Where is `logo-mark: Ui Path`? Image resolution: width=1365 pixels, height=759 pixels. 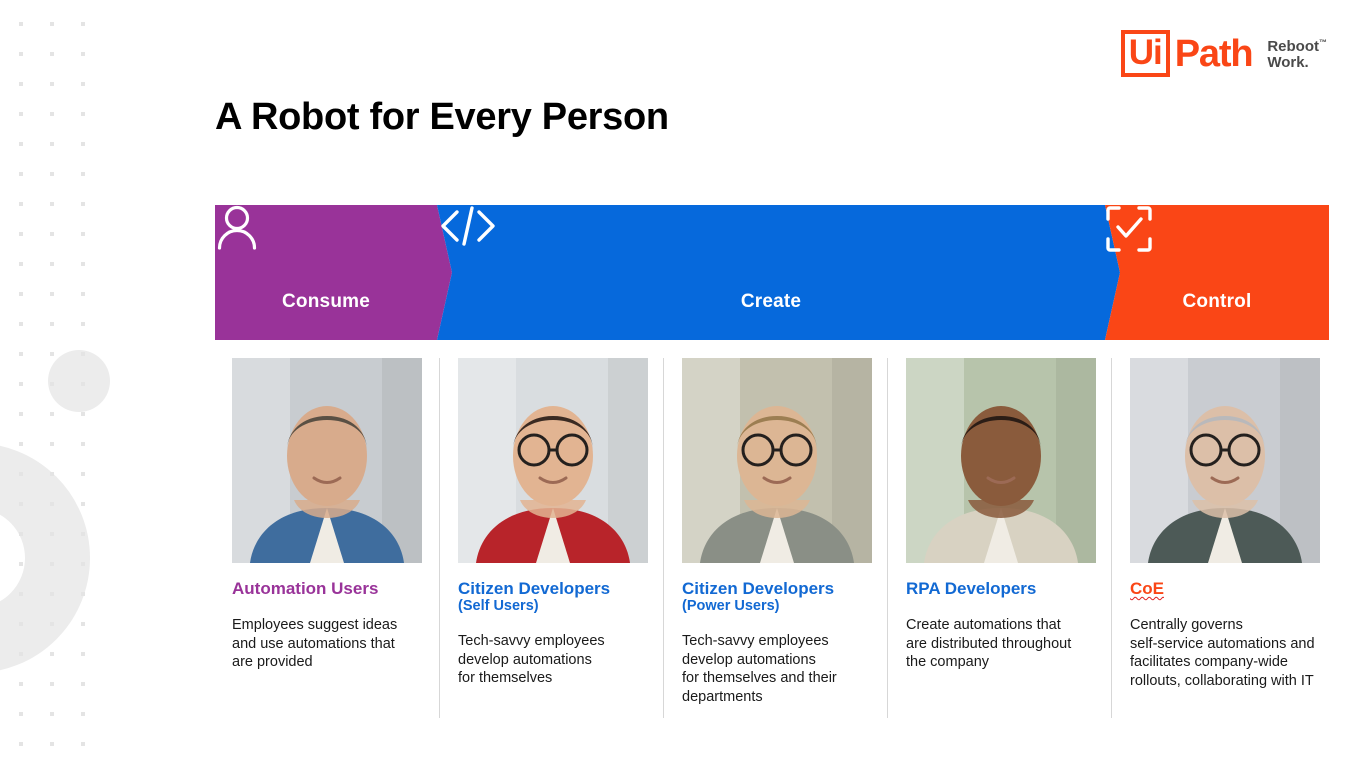 logo-mark: Ui Path is located at coordinates (1187, 53).